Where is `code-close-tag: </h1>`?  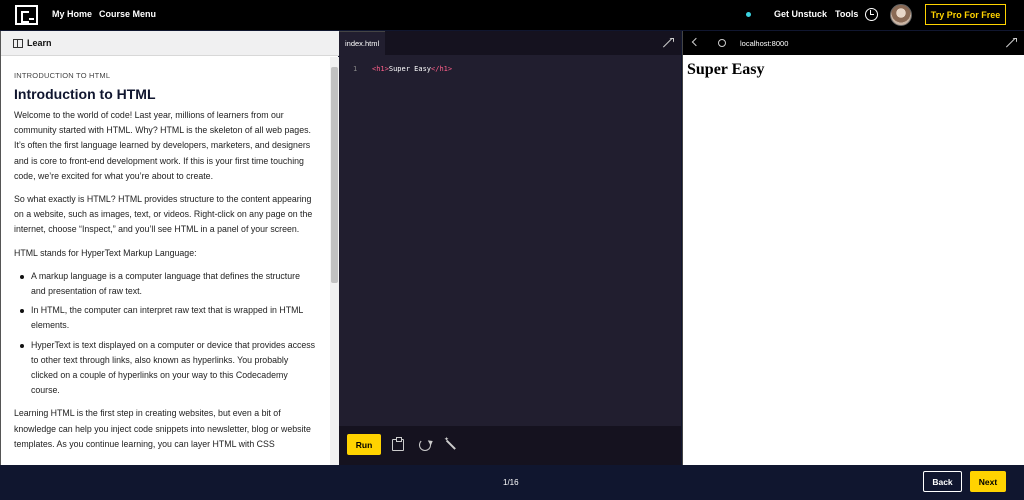 code-close-tag: </h1> is located at coordinates (442, 69).